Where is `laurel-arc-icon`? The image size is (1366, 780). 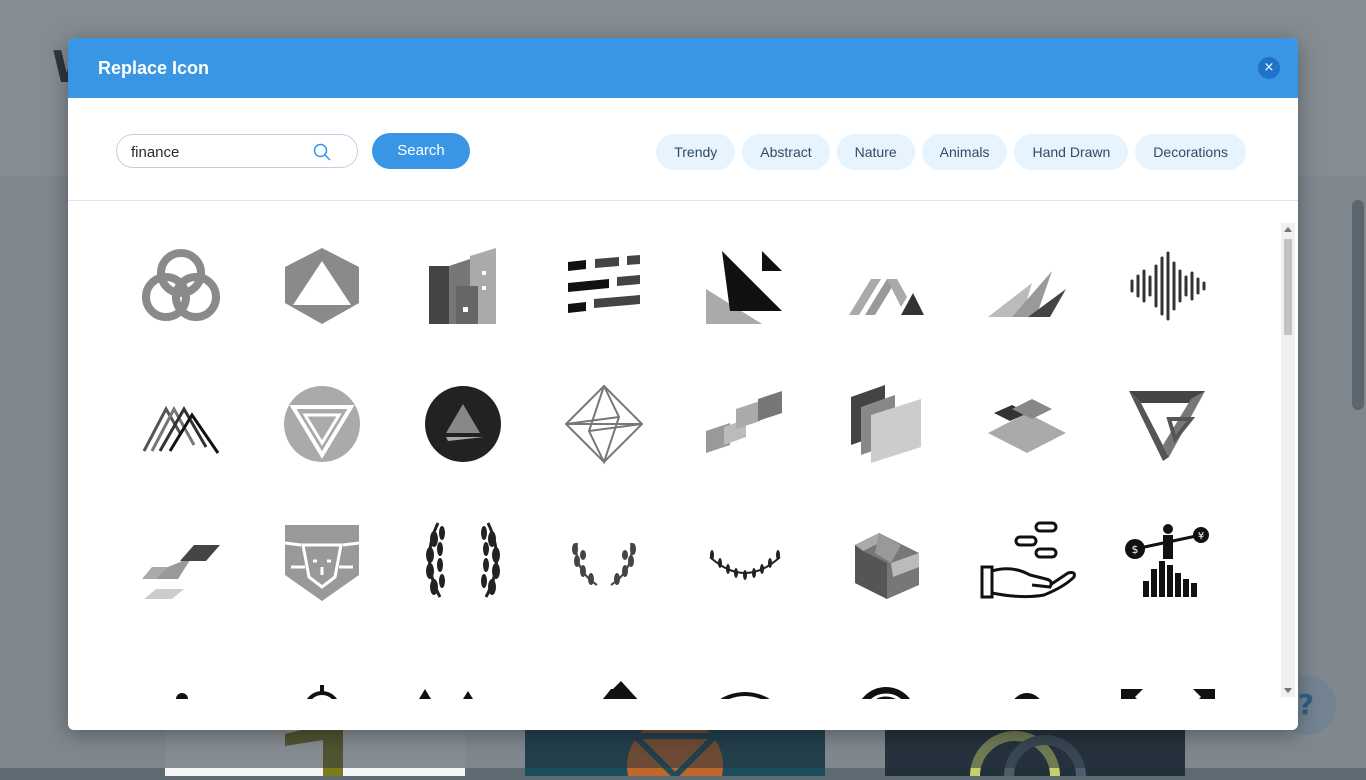 laurel-arc-icon is located at coordinates (745, 565).